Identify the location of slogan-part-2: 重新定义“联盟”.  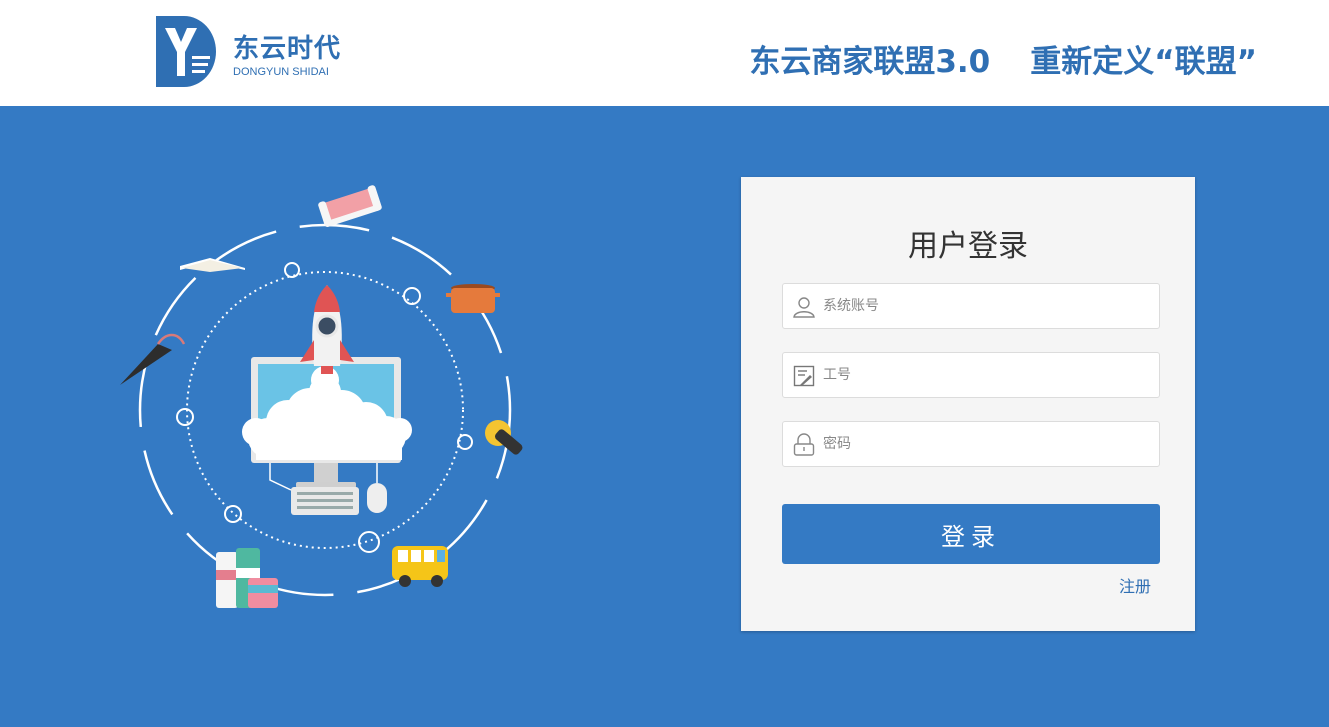
(1143, 62).